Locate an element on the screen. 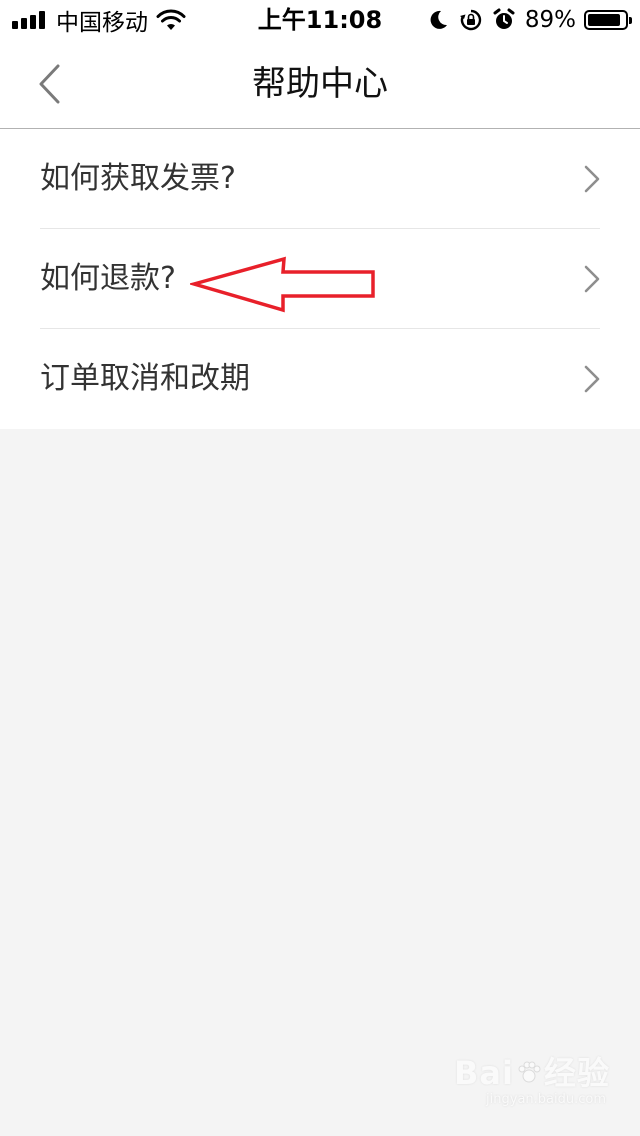 The image size is (640, 1136). paw-icon is located at coordinates (529, 1072).